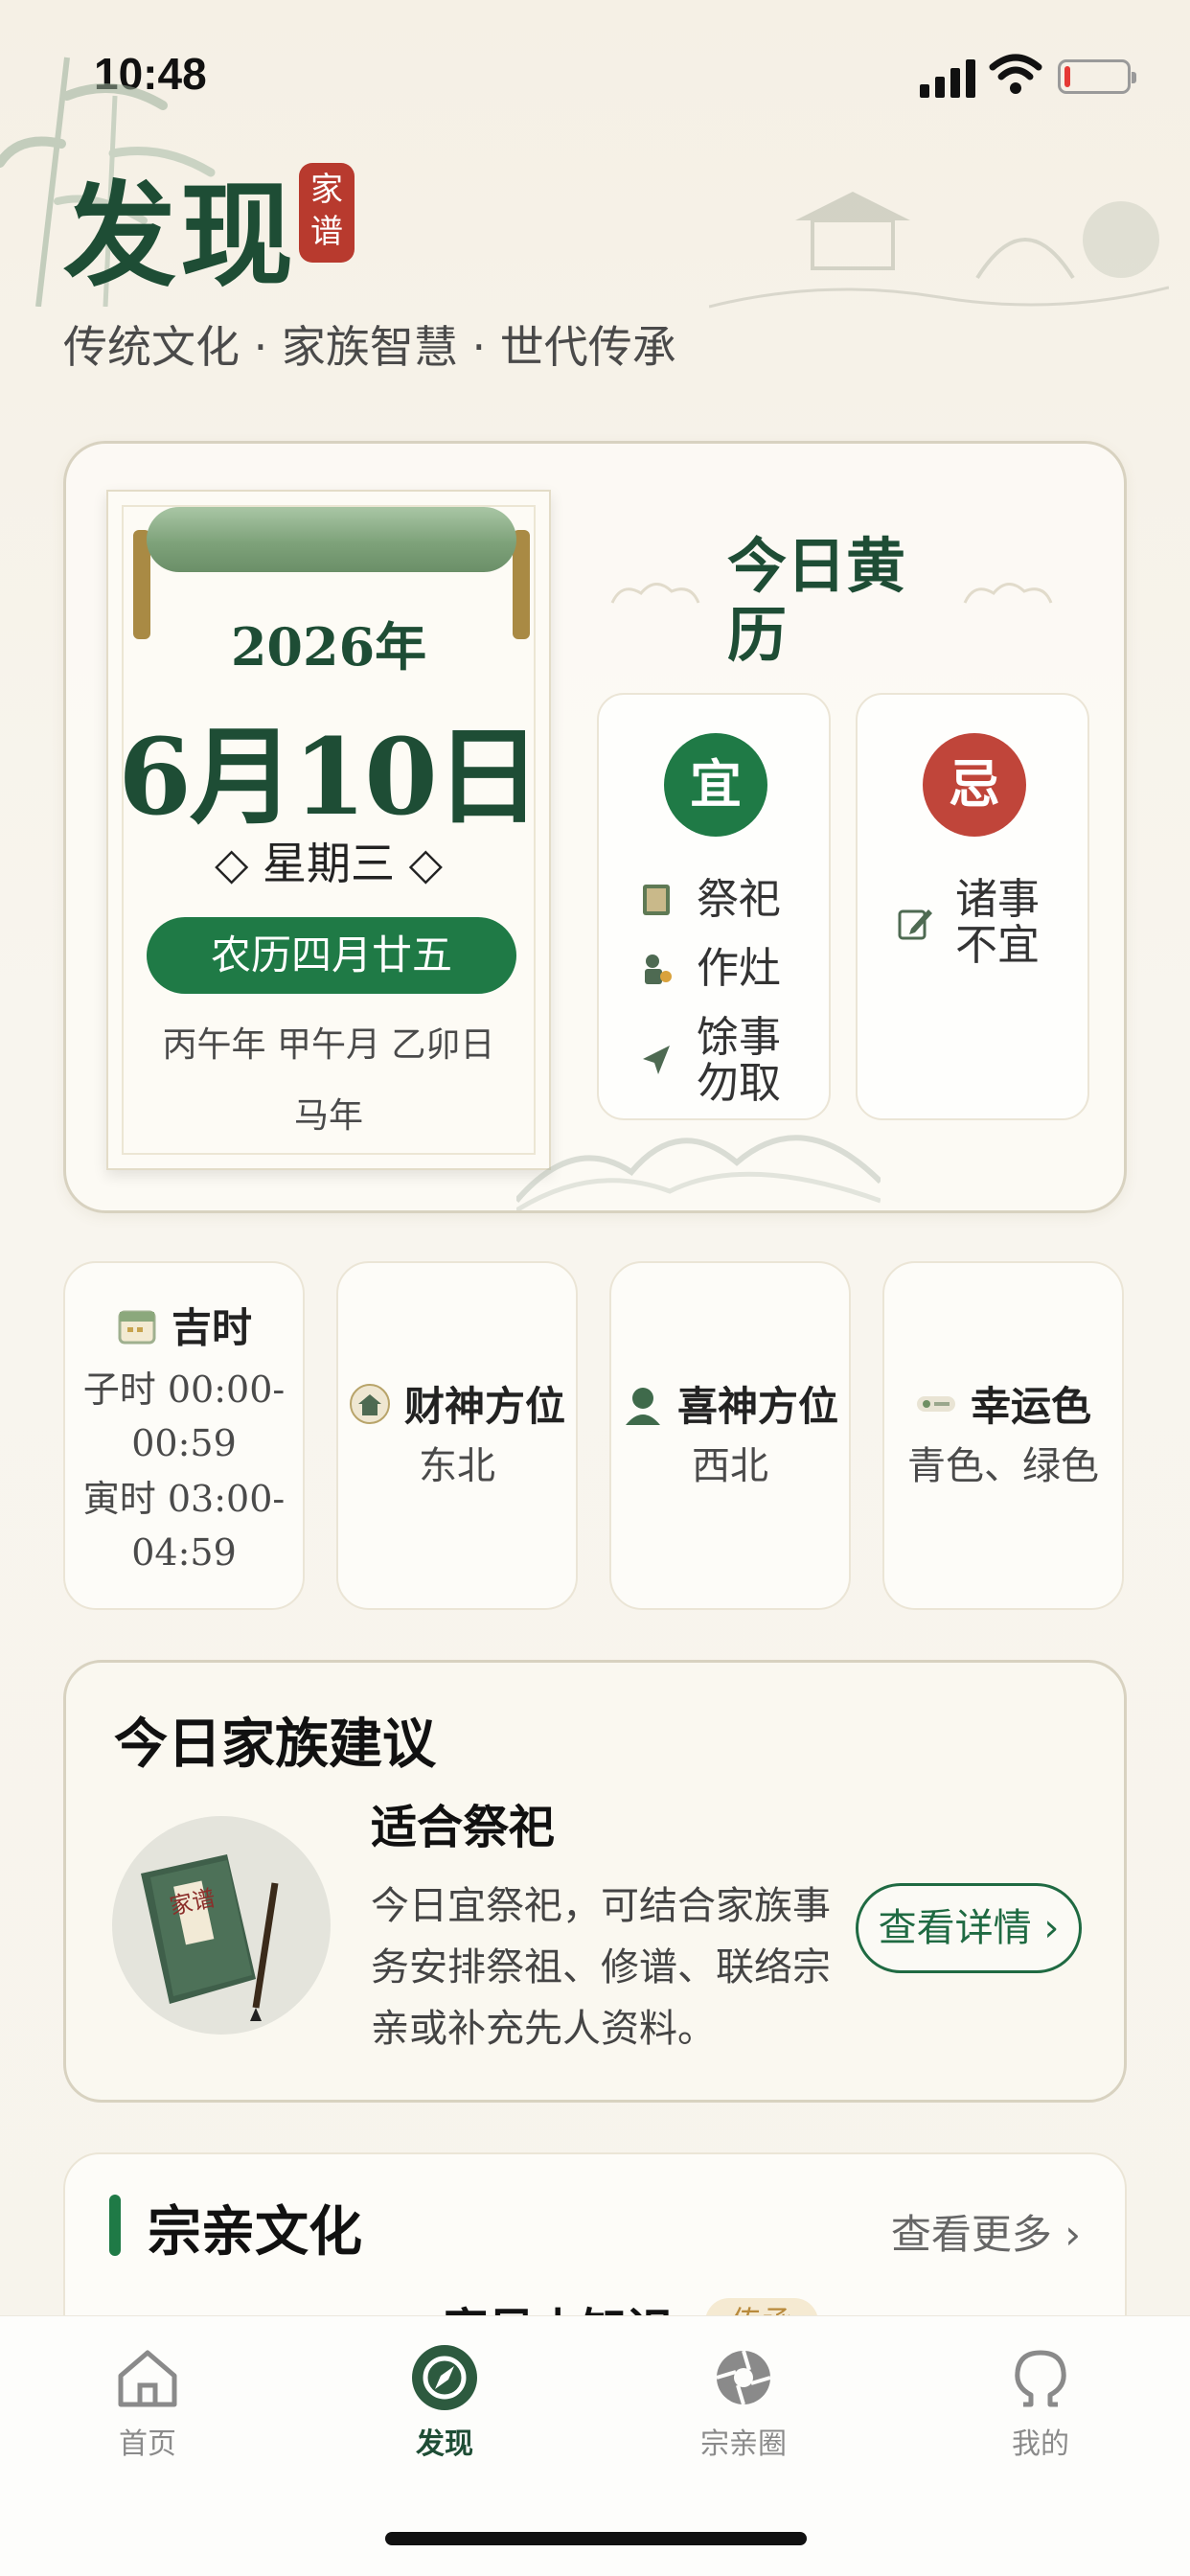 The image size is (1190, 2576). I want to click on tab-clan-circle-label: 宗亲圈, so click(744, 2444).